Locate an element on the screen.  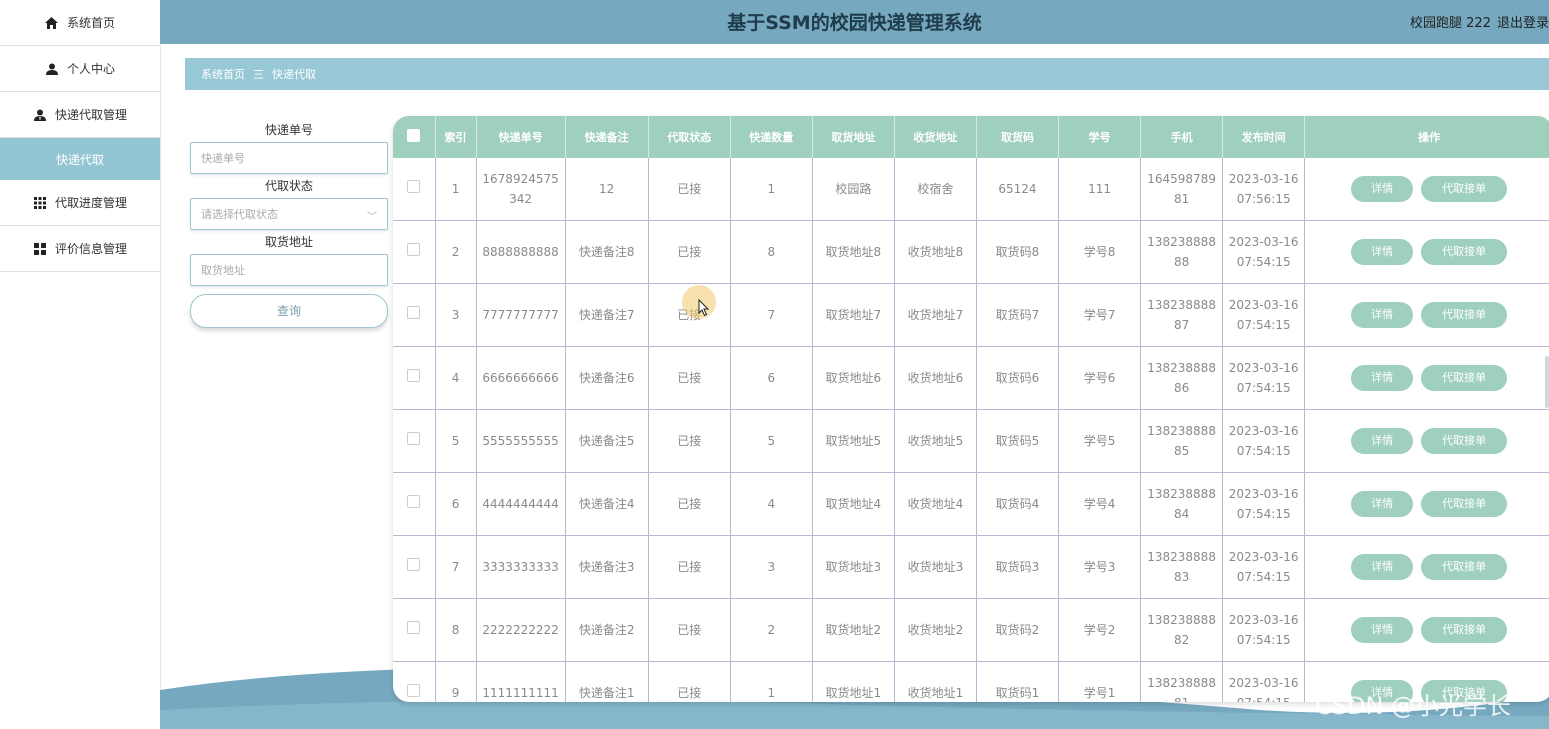
sidebar-item-review-management: 评价信息管理 is located at coordinates (80, 249).